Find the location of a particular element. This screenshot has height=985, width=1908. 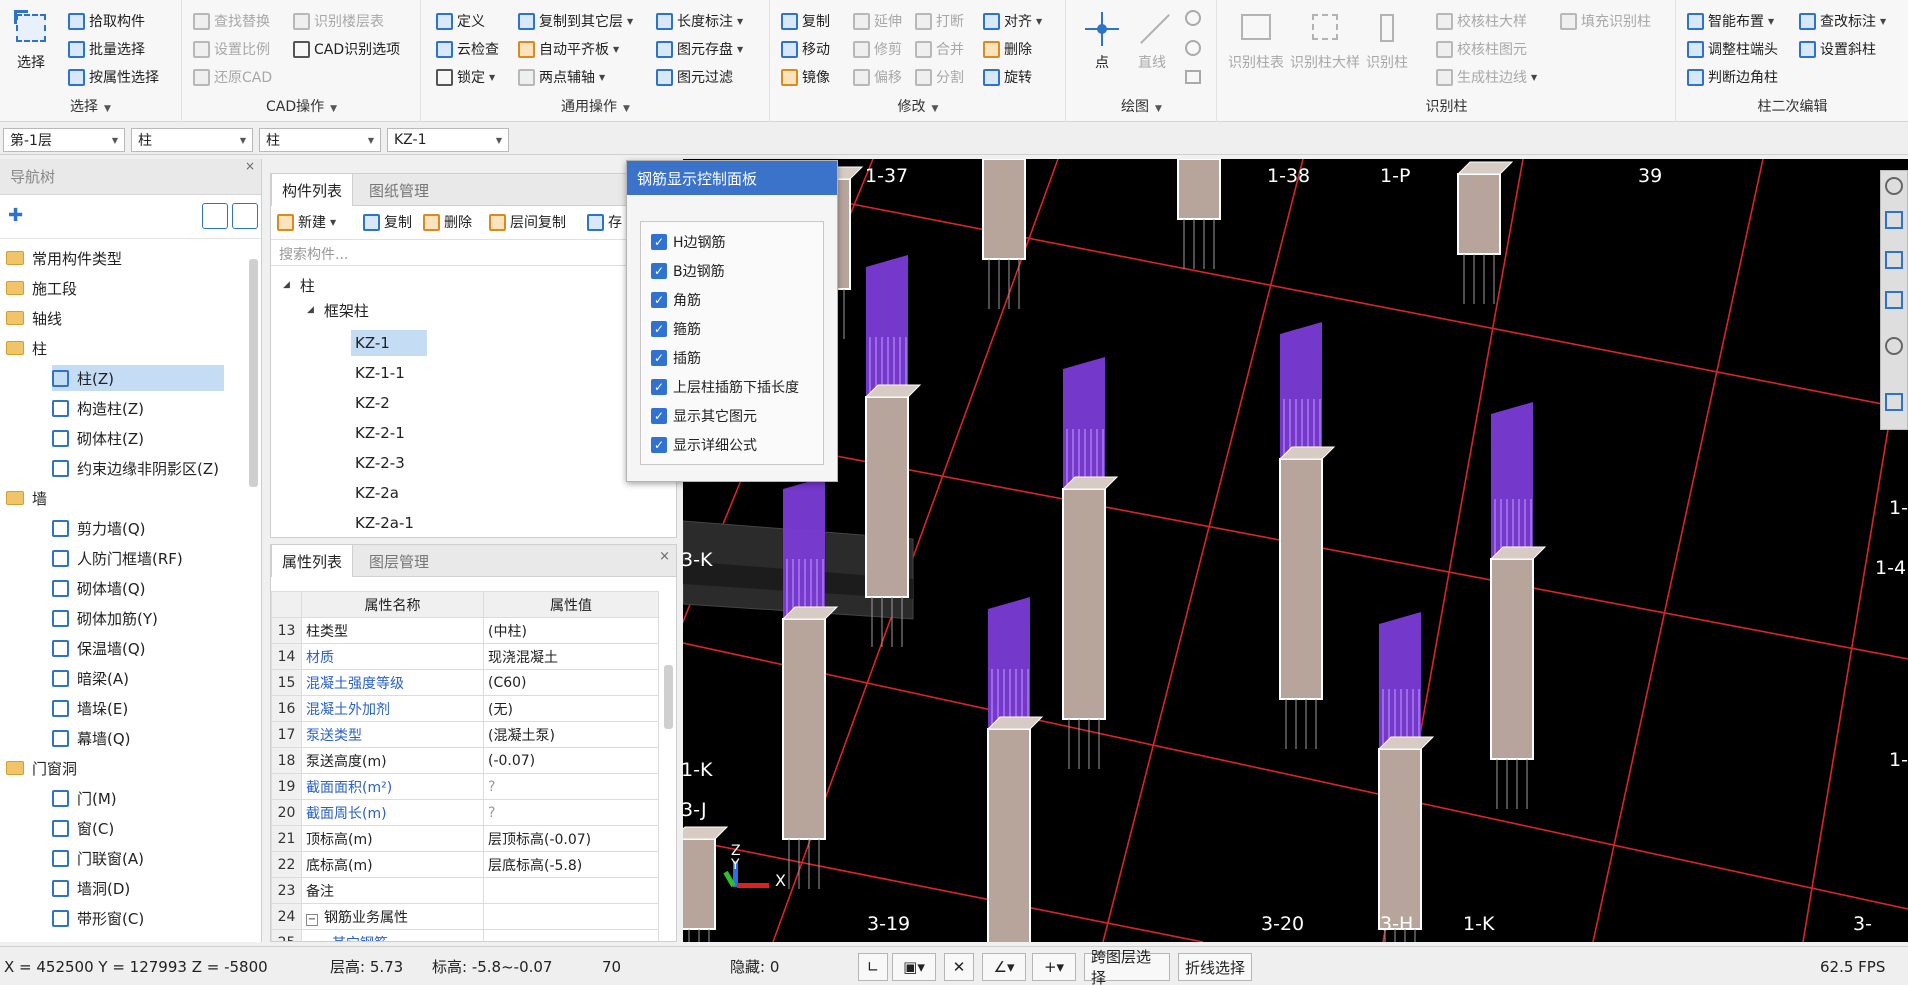

nav-item: 墙洞(D) is located at coordinates (91, 888).